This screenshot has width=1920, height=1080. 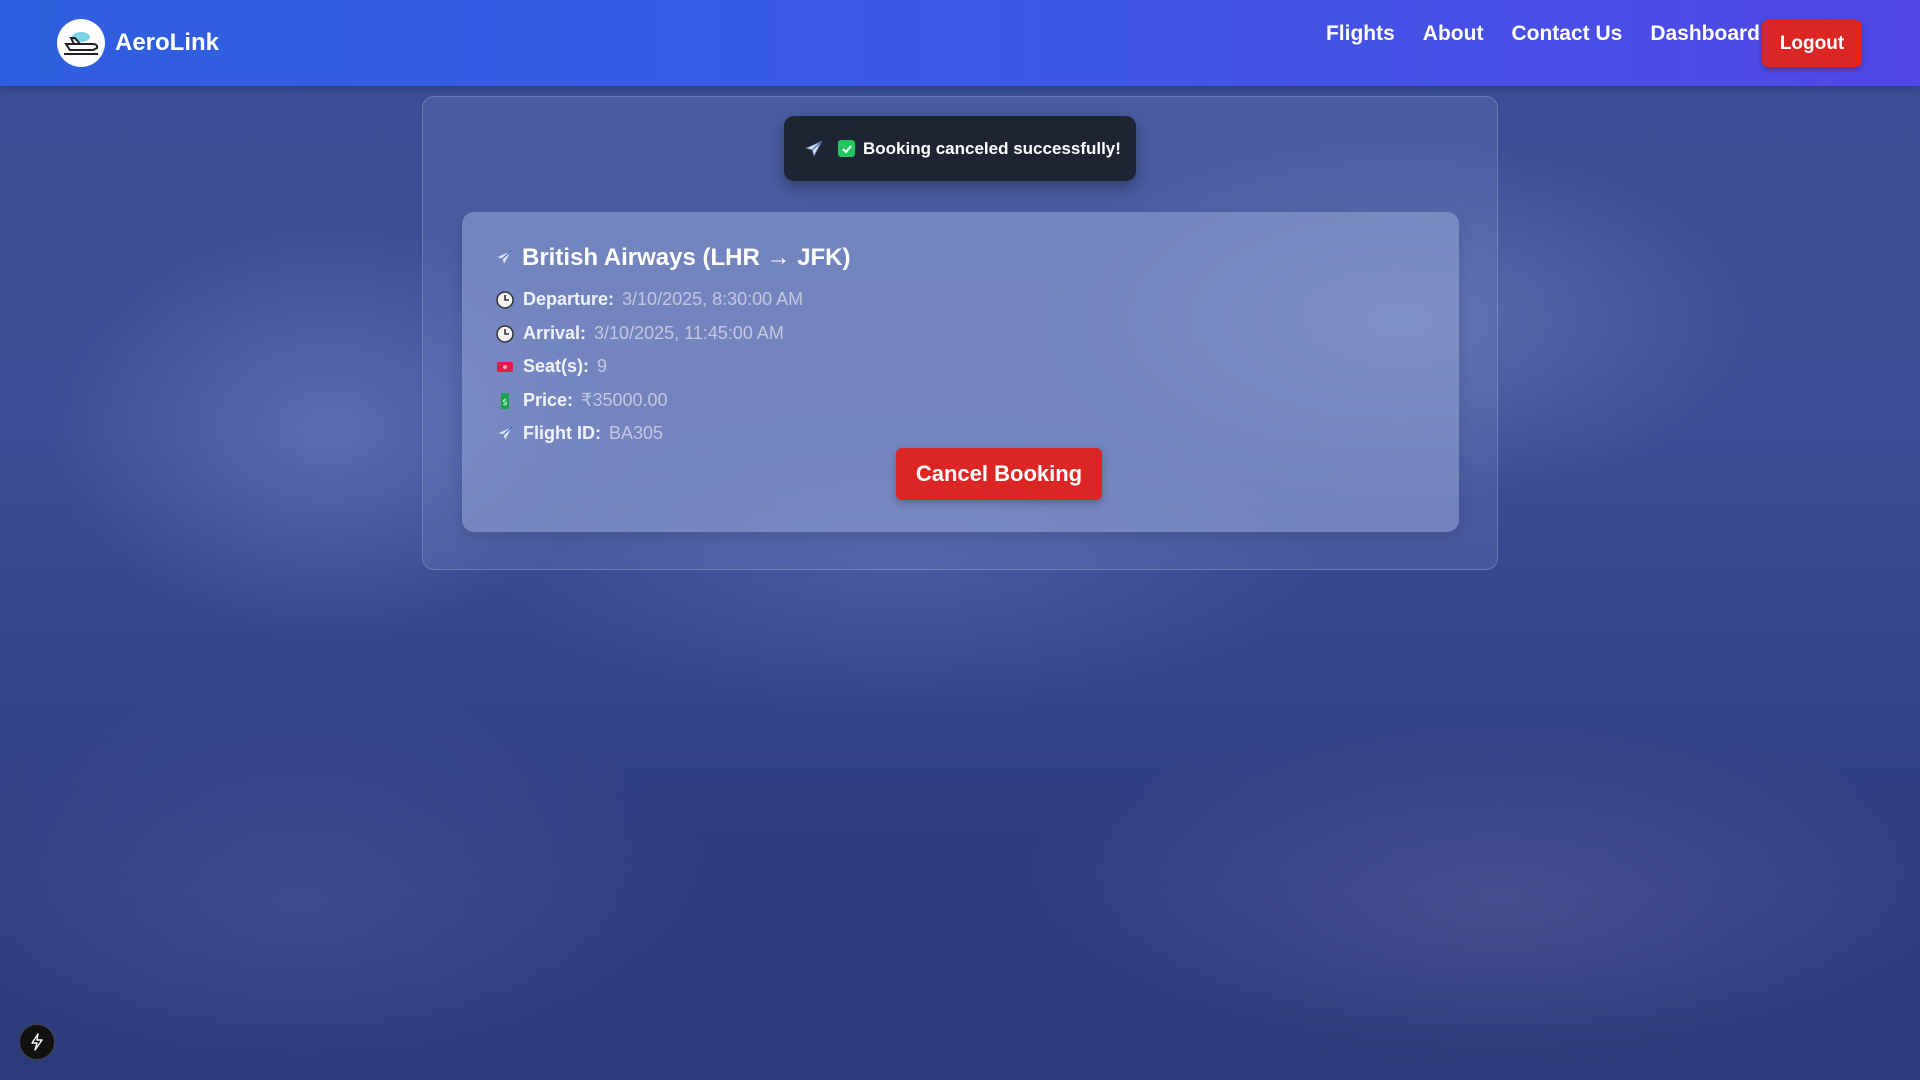 I want to click on nav-link-about: About, so click(x=1453, y=34).